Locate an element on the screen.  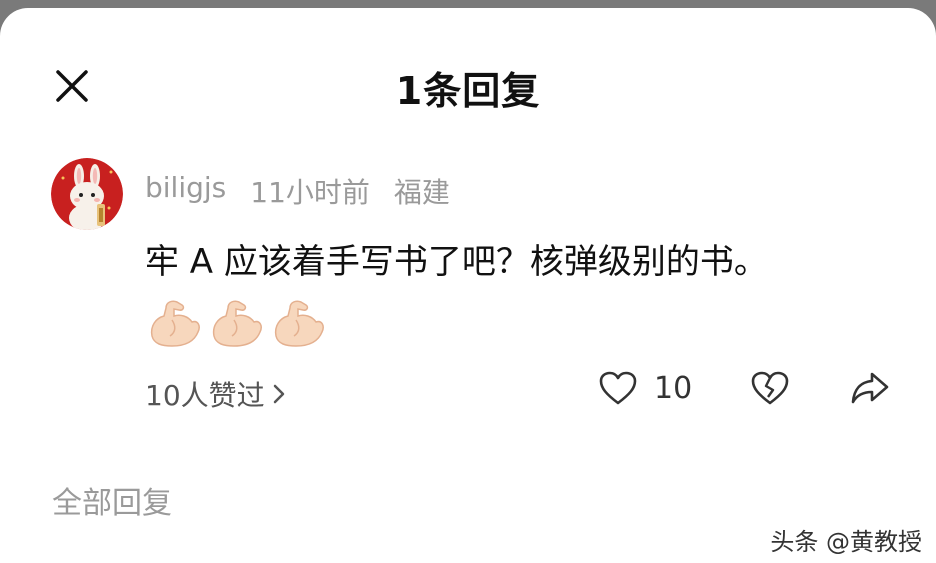
likes-summary: 10人赞过 is located at coordinates (205, 395).